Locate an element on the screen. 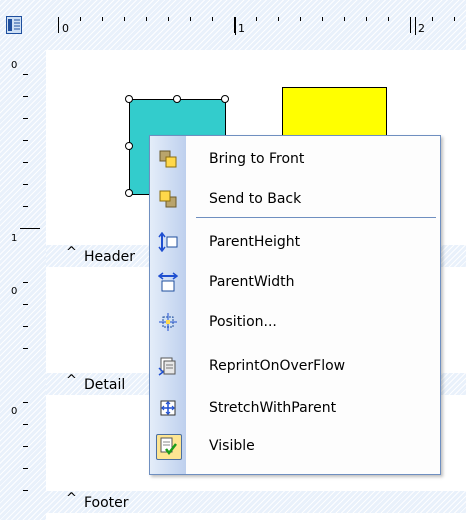  menu-item-parent-height: ParentHeight is located at coordinates (295, 242).